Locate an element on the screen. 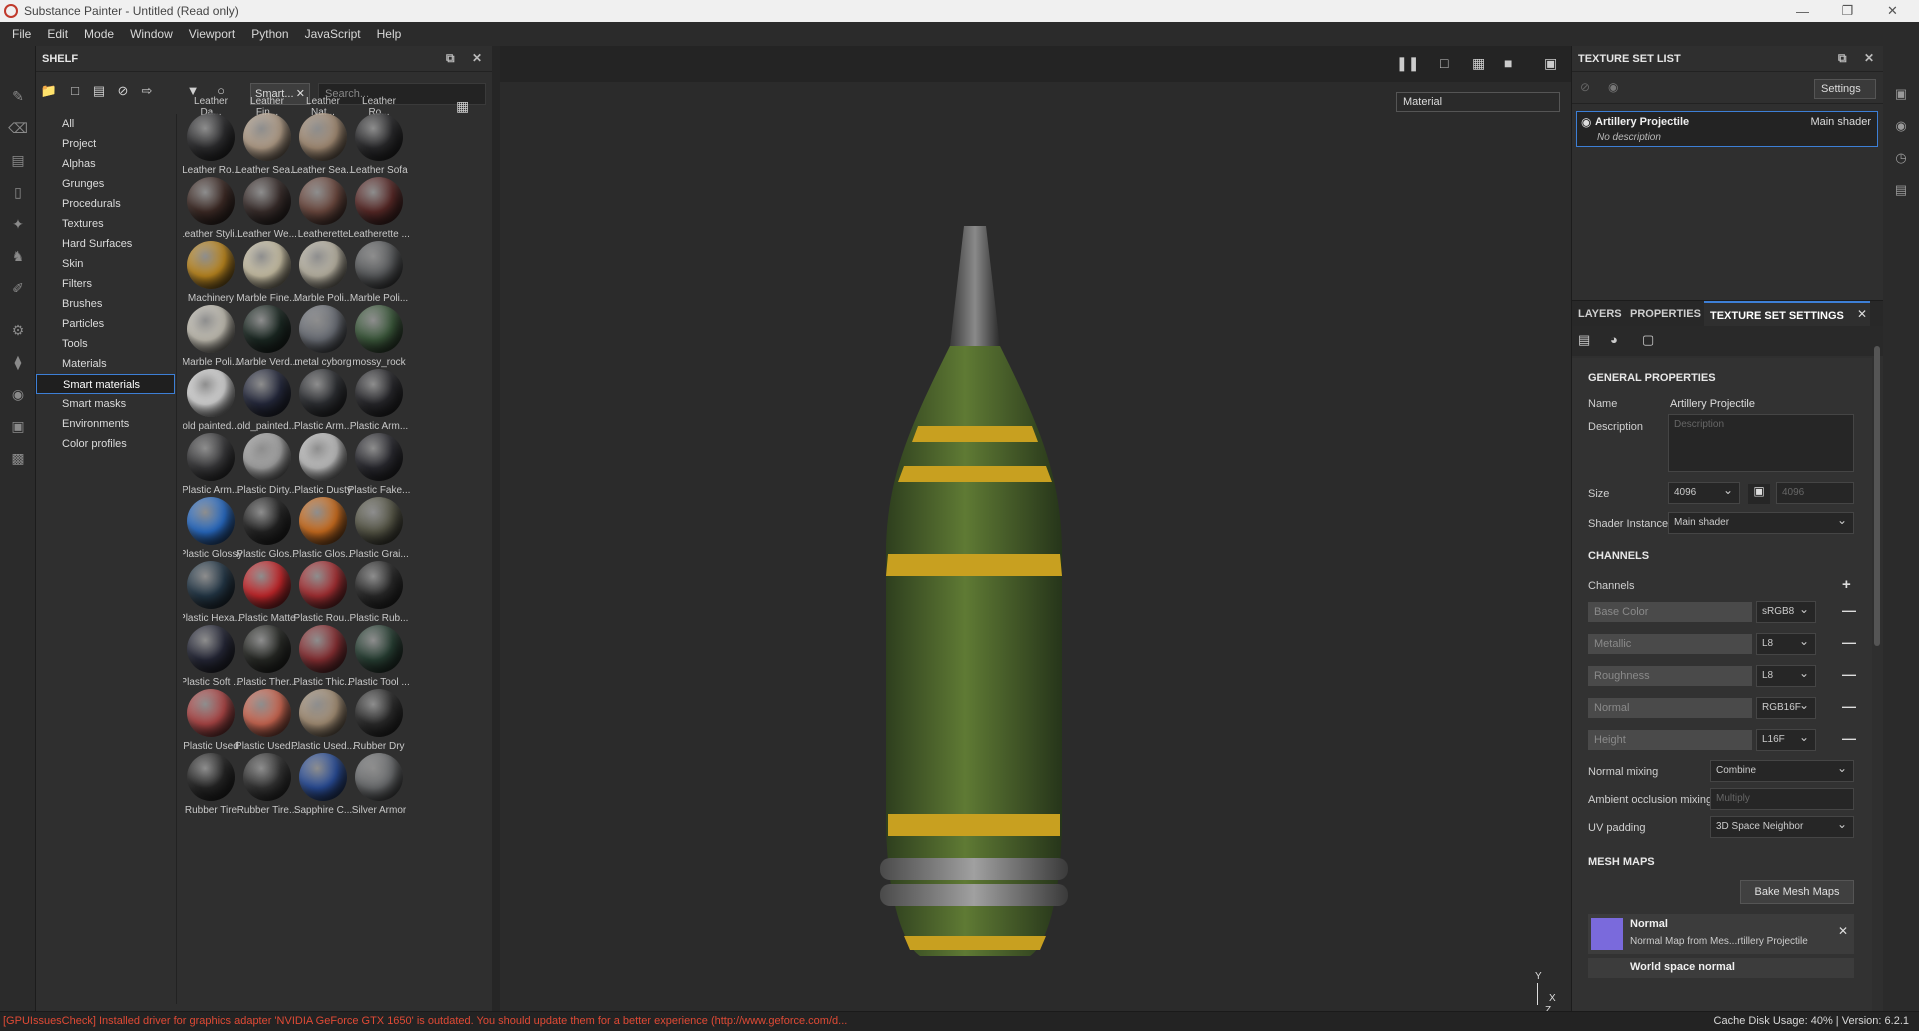 The width and height of the screenshot is (1919, 1031). channel-format-select: L16F is located at coordinates (1786, 739).